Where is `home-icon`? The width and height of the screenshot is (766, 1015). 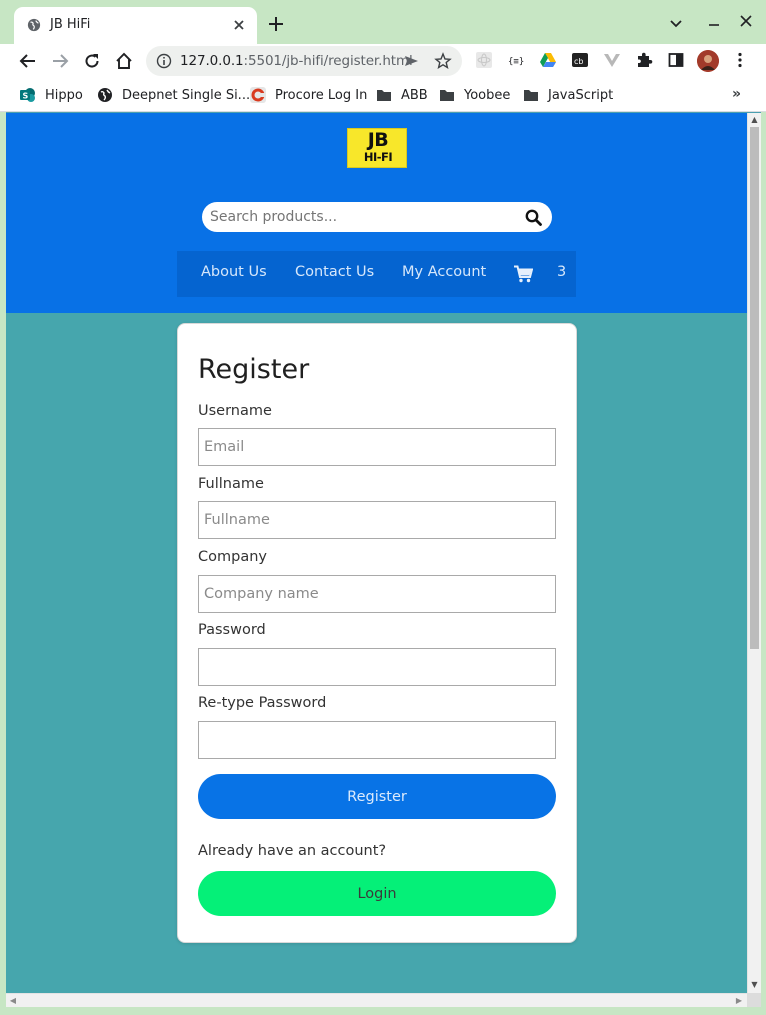 home-icon is located at coordinates (124, 61).